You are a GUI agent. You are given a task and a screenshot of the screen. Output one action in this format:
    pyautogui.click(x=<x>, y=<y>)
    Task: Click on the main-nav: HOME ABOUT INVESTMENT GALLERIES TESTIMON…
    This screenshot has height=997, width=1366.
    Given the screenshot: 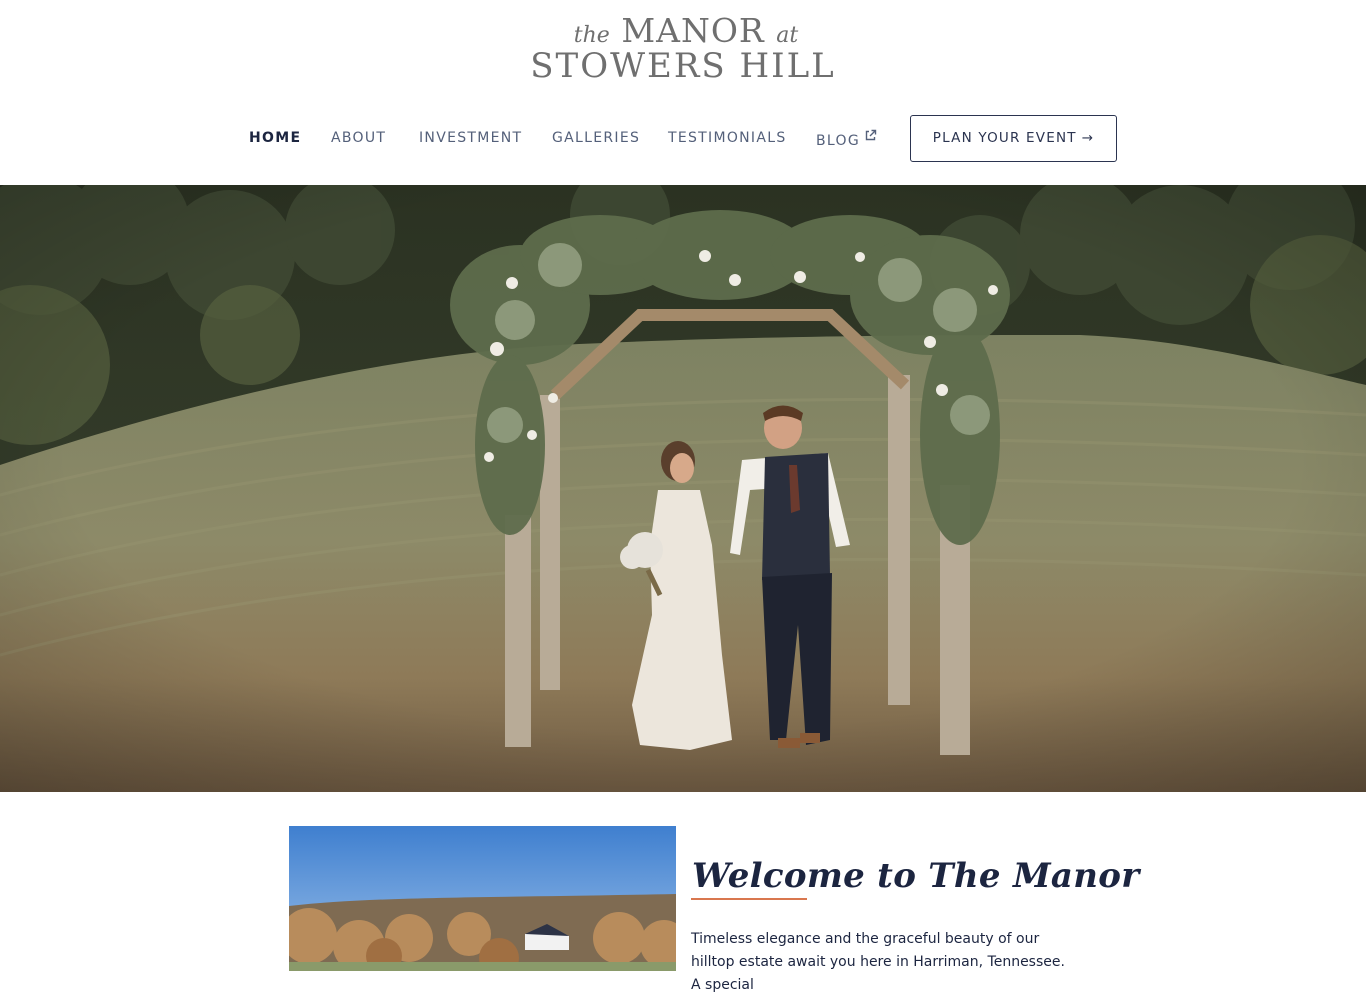 What is the action you would take?
    pyautogui.click(x=683, y=138)
    